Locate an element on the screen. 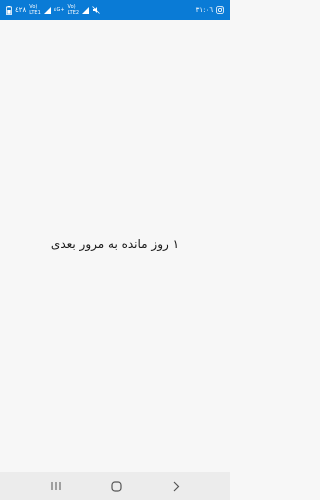 This screenshot has width=320, height=500. home-icon is located at coordinates (116, 486).